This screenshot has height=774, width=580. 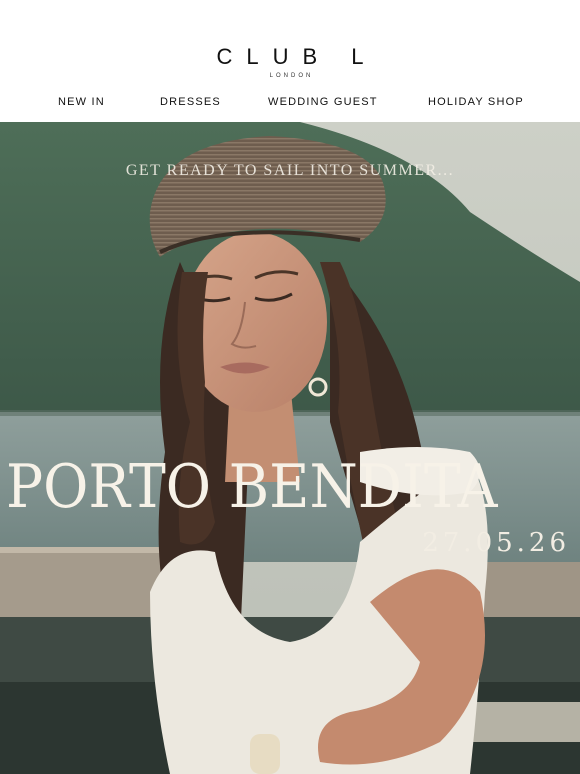 What do you see at coordinates (252, 487) in the screenshot?
I see `hero-title: PORTO BENDITA` at bounding box center [252, 487].